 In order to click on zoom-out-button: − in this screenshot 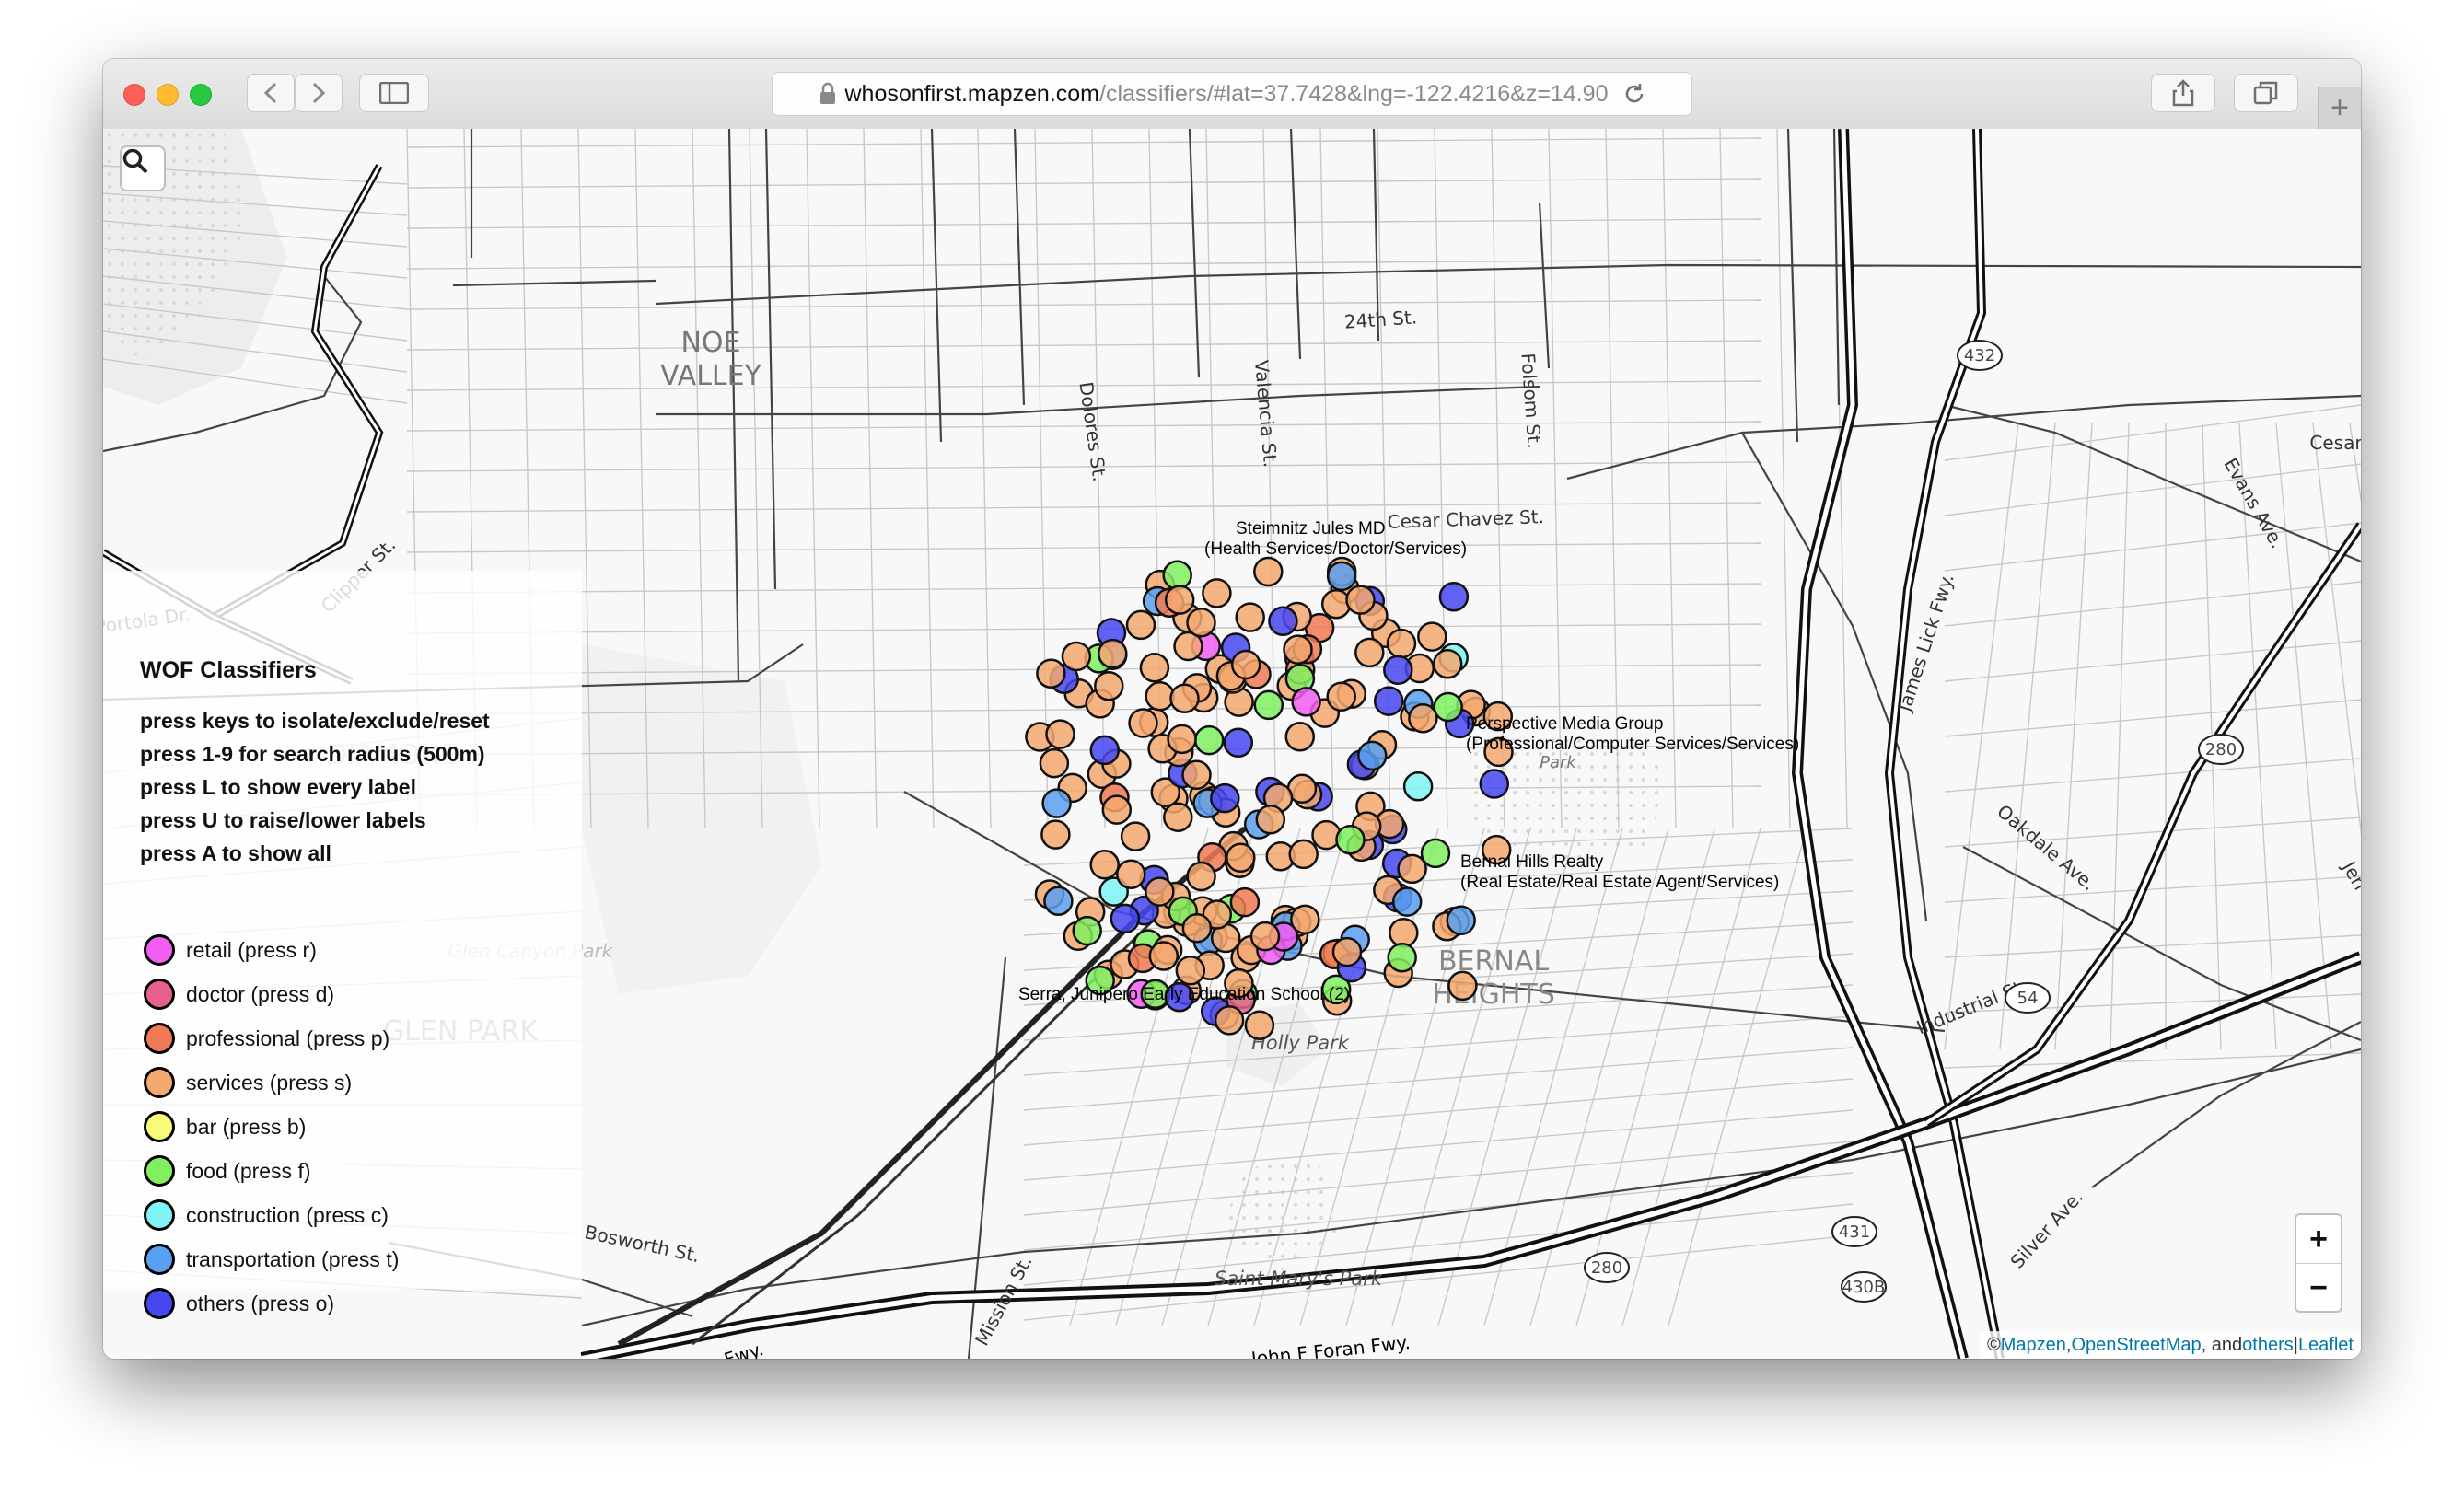, I will do `click(2318, 1287)`.